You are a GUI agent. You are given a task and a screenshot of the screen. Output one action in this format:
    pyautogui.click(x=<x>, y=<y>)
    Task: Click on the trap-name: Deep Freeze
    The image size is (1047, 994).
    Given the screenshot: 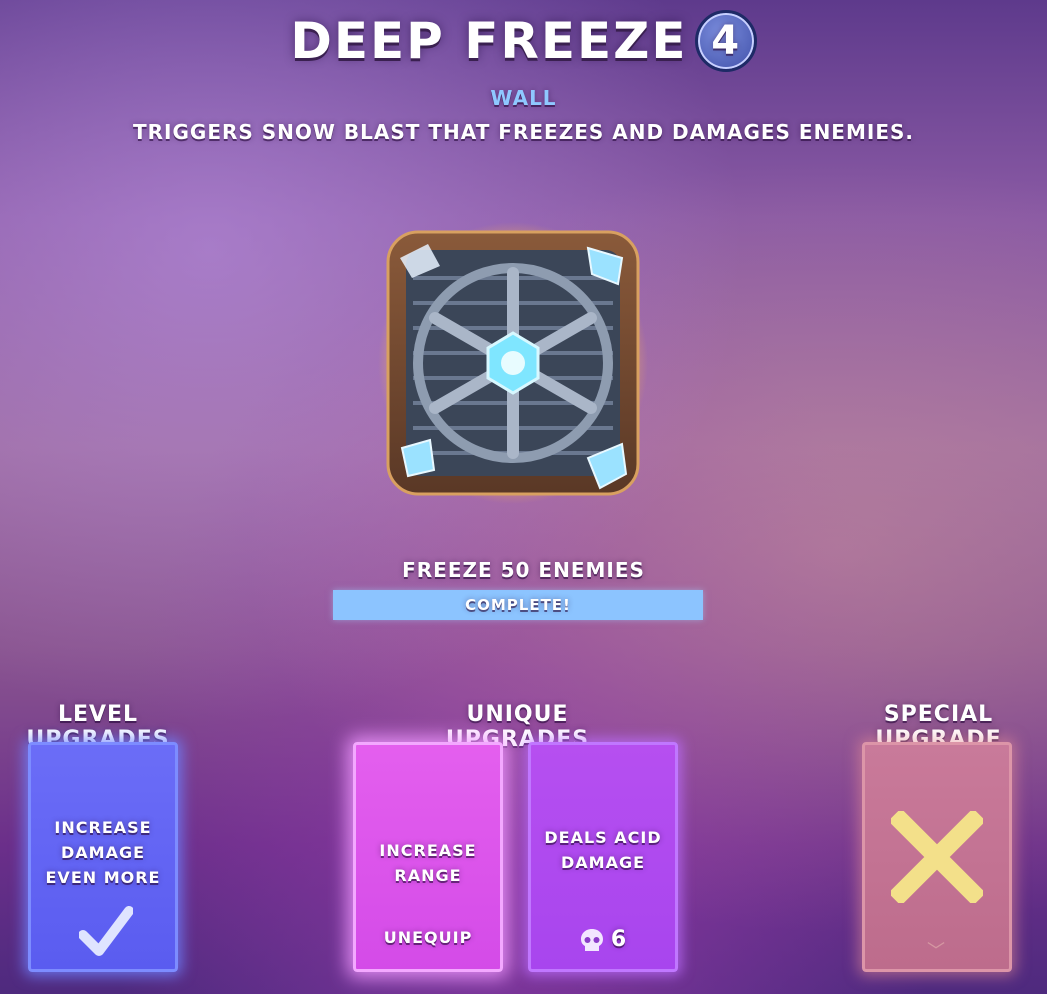 What is the action you would take?
    pyautogui.click(x=489, y=41)
    